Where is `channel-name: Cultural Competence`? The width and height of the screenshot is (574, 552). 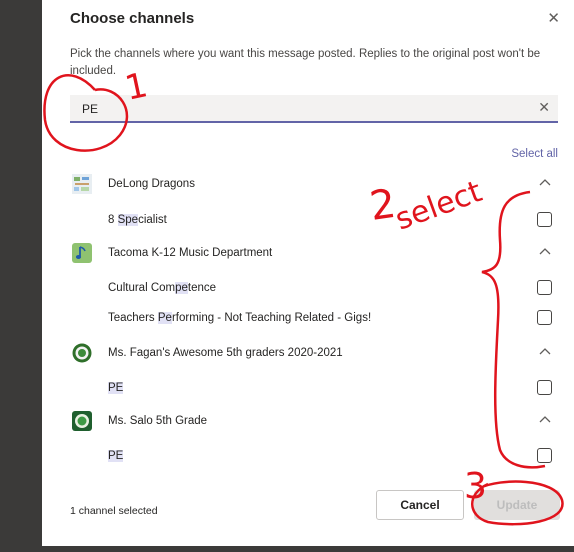
channel-name: Cultural Competence is located at coordinates (162, 288).